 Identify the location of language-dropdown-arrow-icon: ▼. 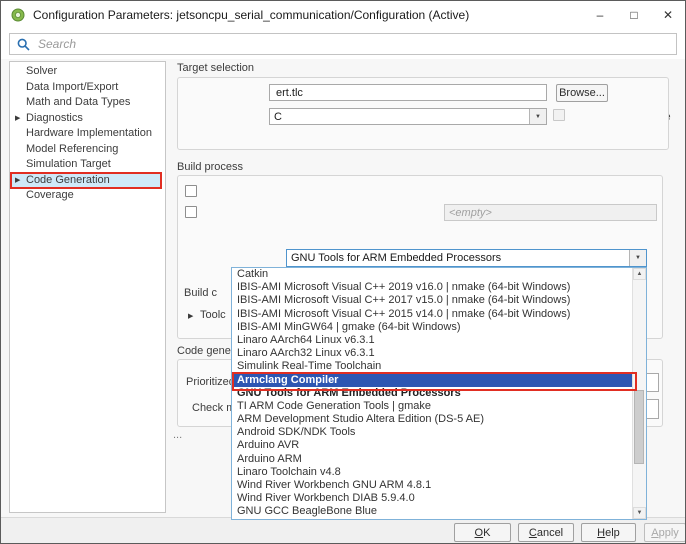
(537, 116).